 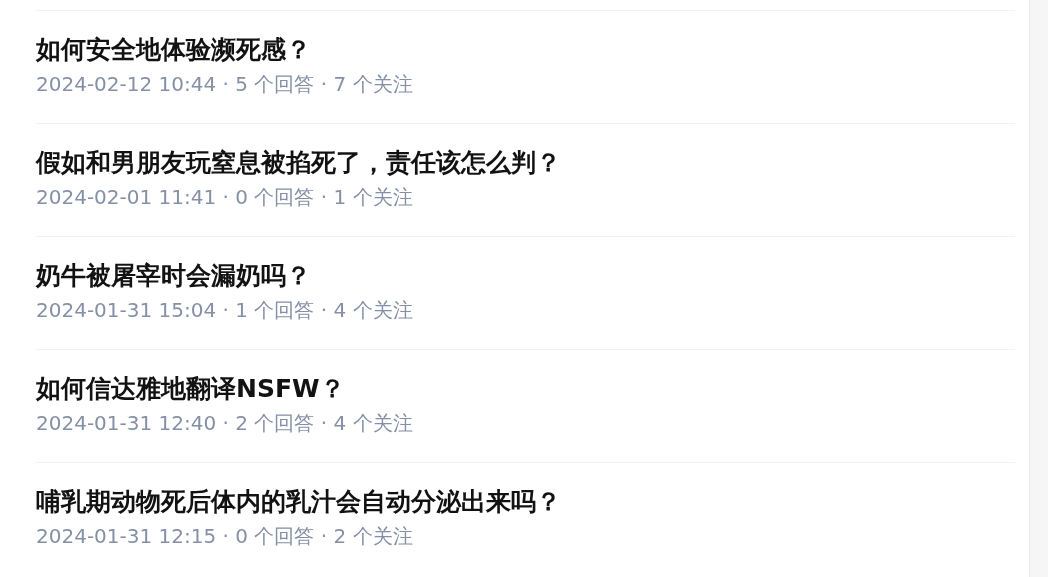 What do you see at coordinates (173, 50) in the screenshot?
I see `question-title-link: 如何安全地体验濒死感？` at bounding box center [173, 50].